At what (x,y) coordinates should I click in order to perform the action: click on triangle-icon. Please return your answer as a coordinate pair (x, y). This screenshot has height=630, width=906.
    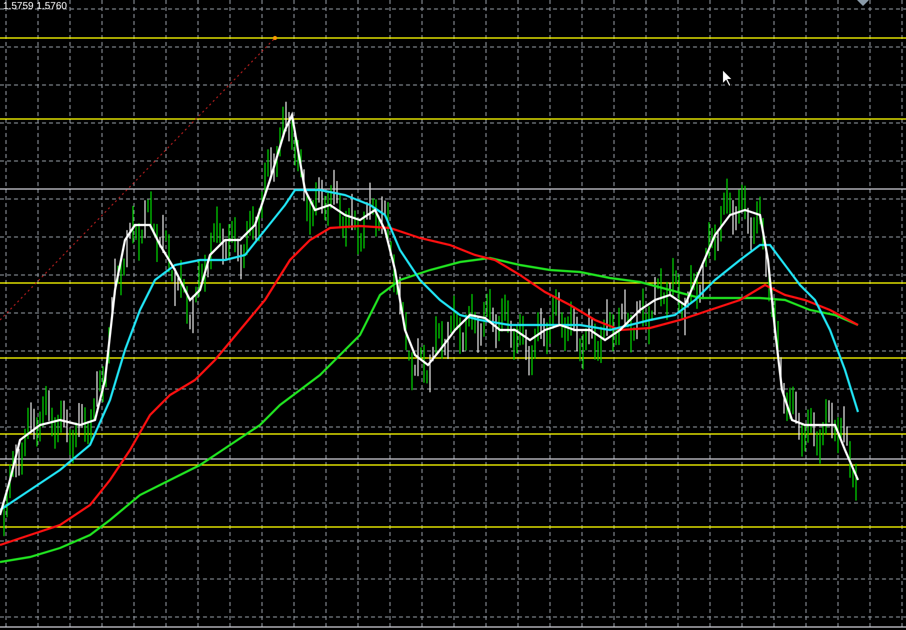
    Looking at the image, I should click on (863, 3).